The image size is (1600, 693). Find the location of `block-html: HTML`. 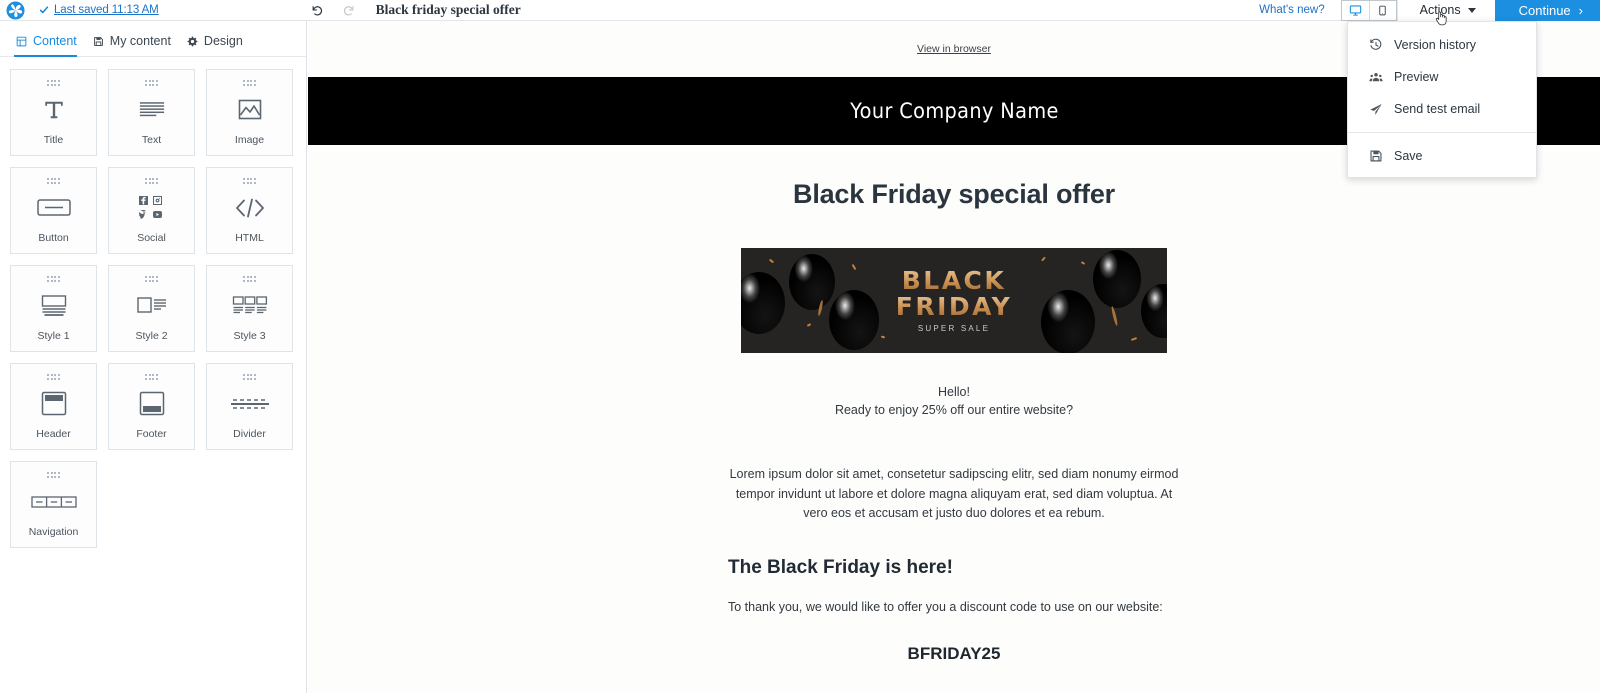

block-html: HTML is located at coordinates (249, 210).